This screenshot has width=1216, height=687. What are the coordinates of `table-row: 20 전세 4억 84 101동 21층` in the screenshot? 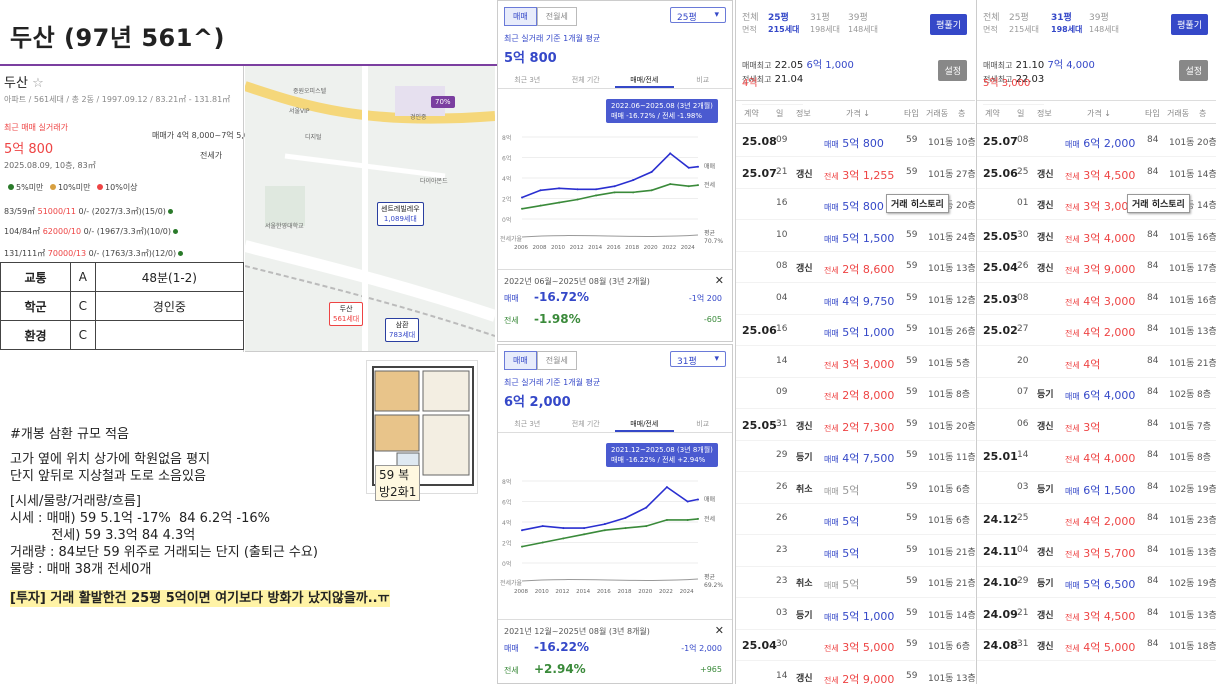 It's located at (1096, 362).